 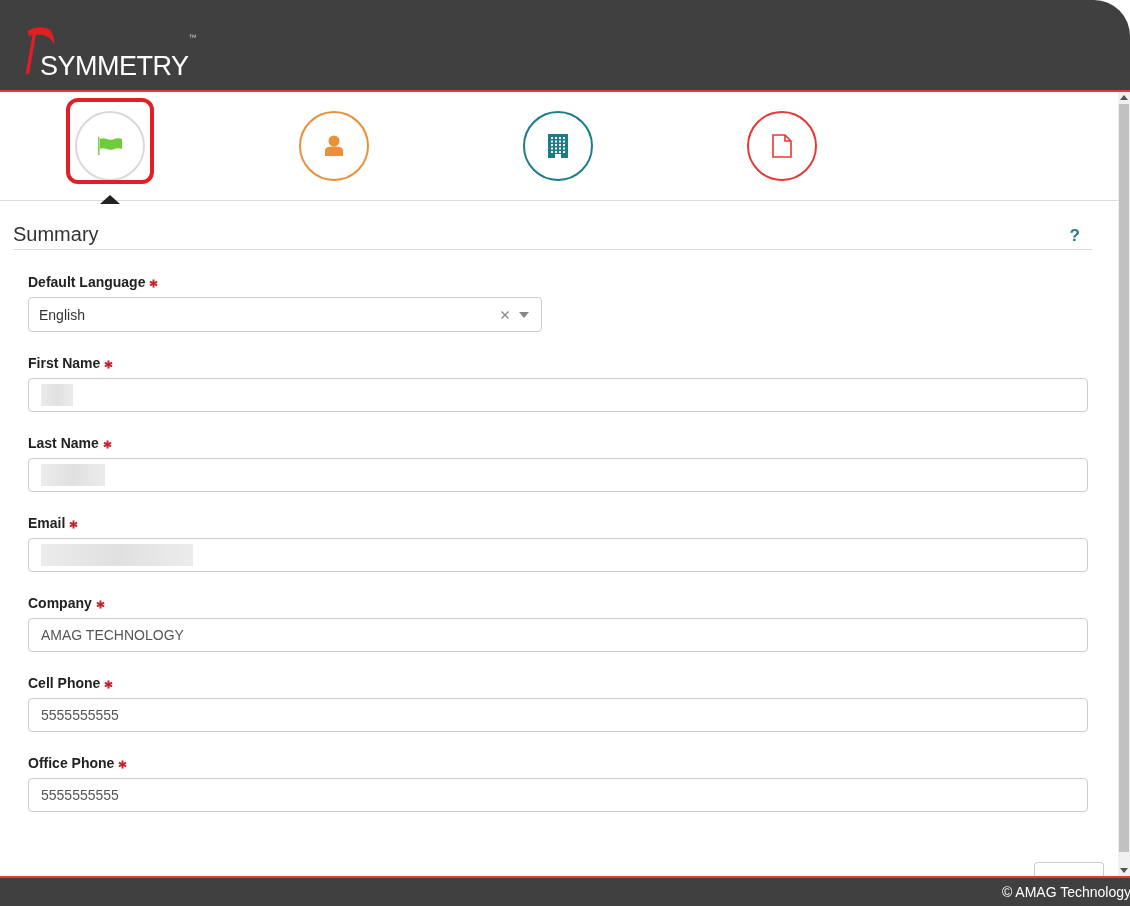 I want to click on logo-text: SYMMETRY, so click(x=114, y=66).